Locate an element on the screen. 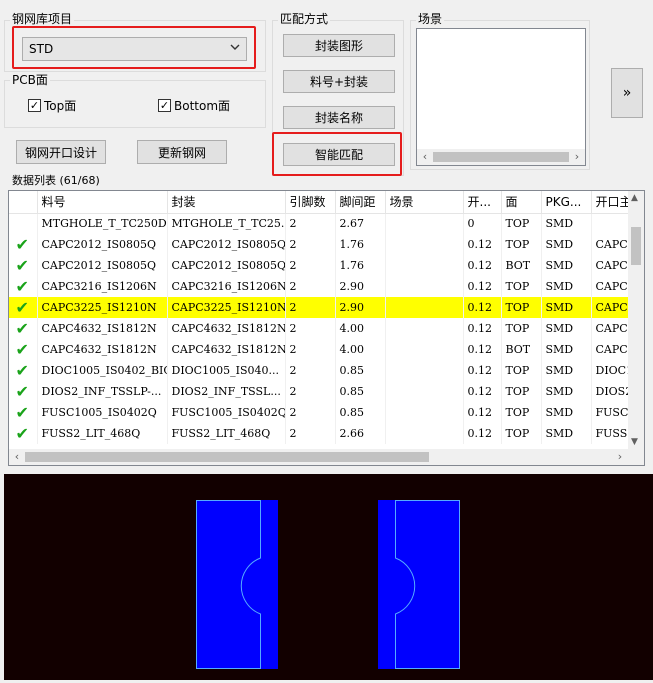 Image resolution: width=653 pixels, height=683 pixels. table-cell-pitch: 1.76 is located at coordinates (360, 265).